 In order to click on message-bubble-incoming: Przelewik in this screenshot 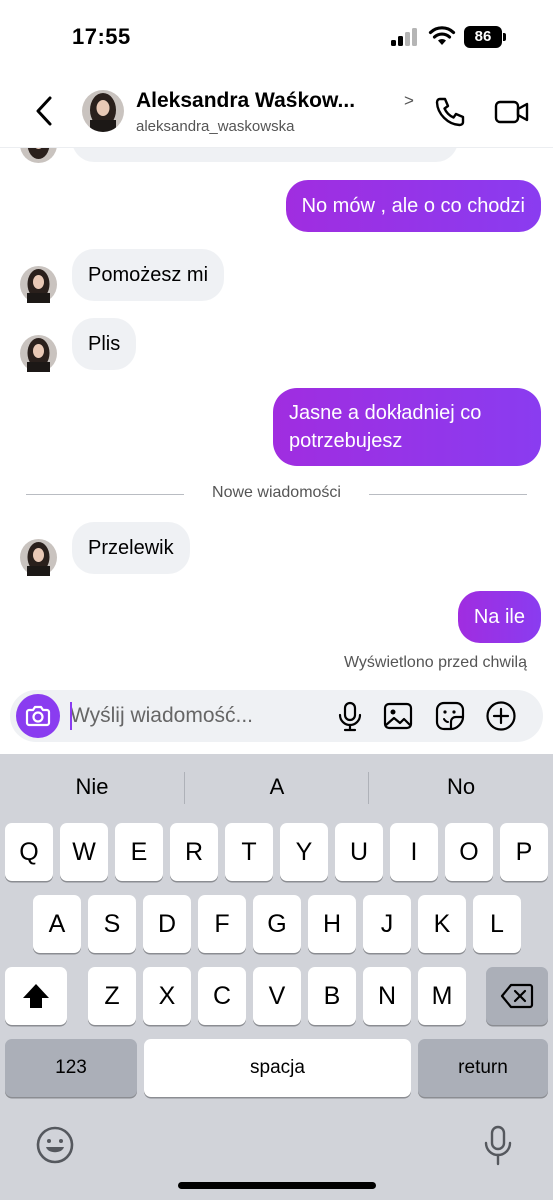, I will do `click(131, 548)`.